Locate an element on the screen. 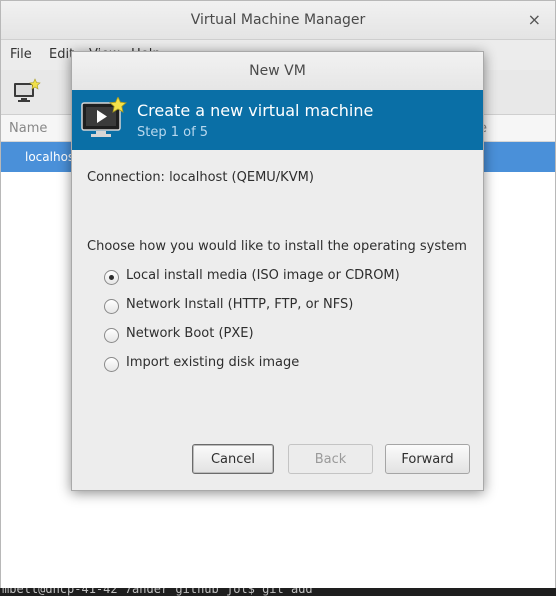  option-local-install-media: Local install media (ISO image or CDROM) is located at coordinates (284, 278).